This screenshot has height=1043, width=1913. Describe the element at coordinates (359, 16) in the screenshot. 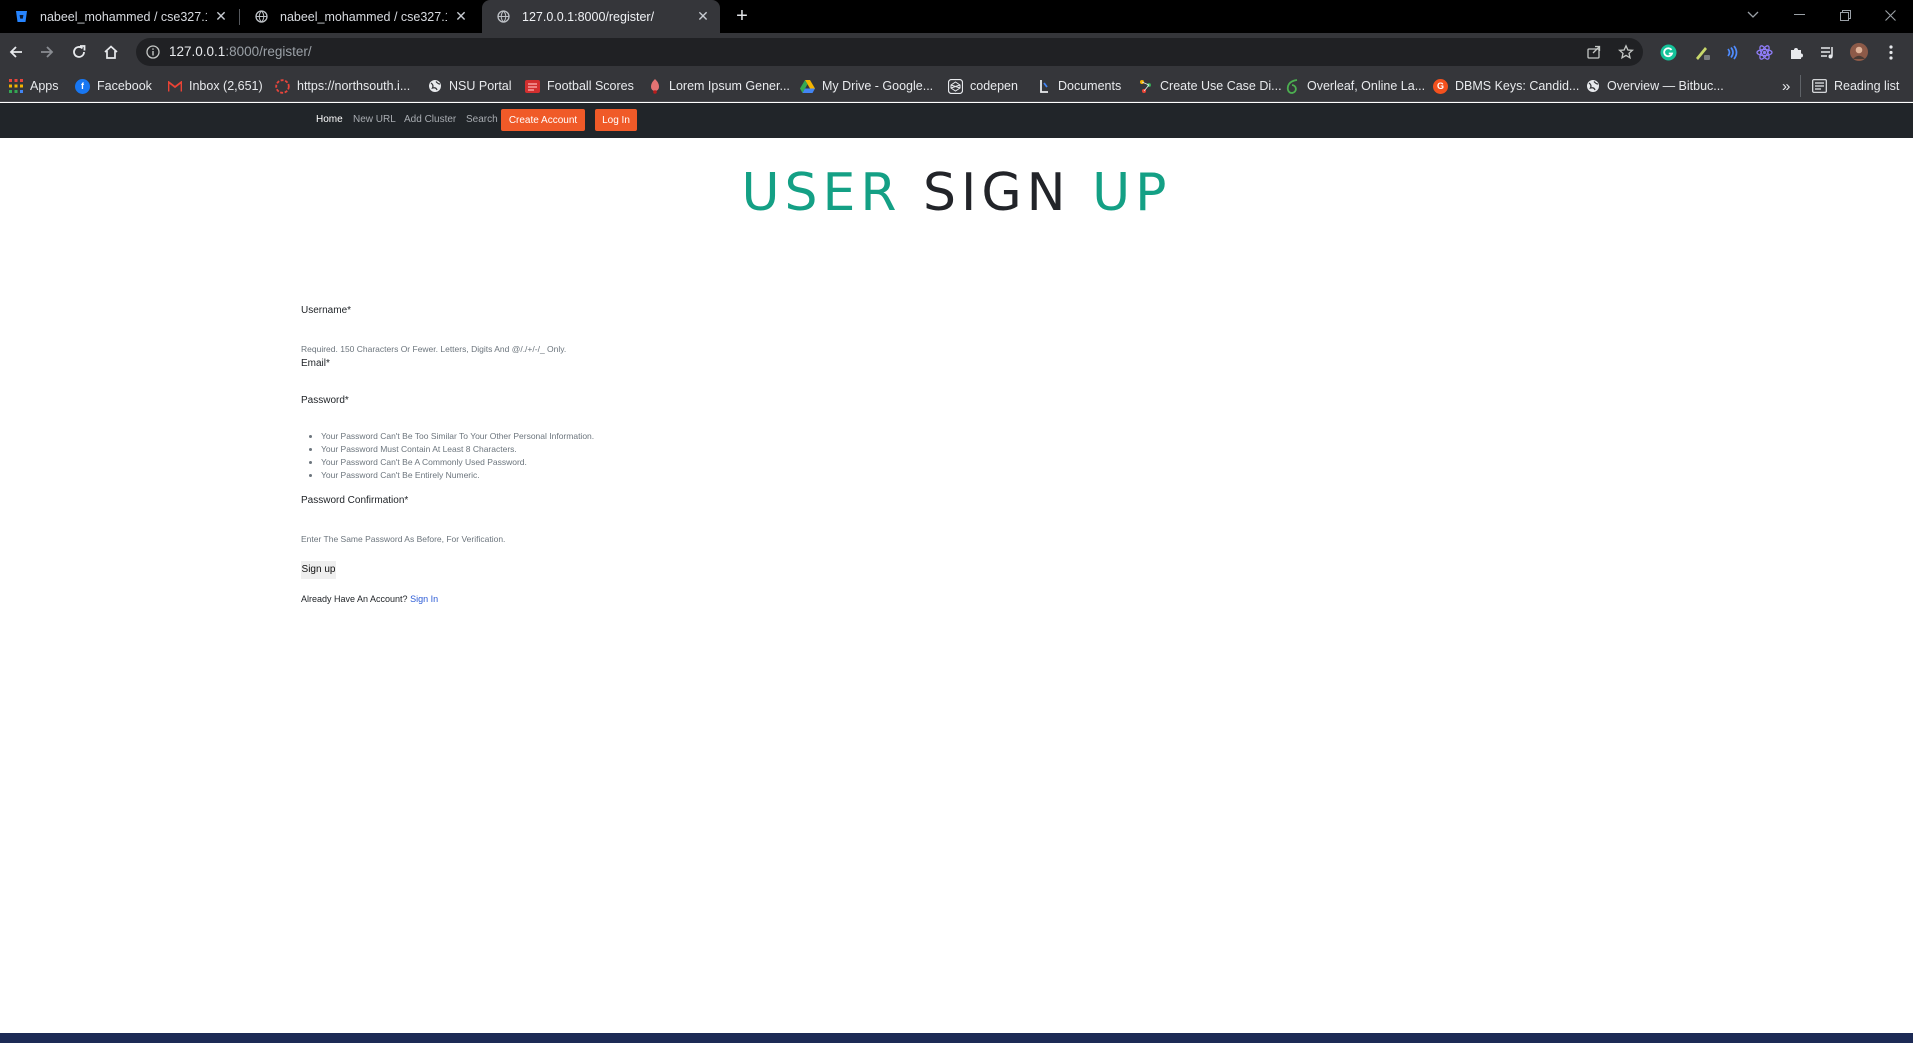

I see `browser-tab-2: nabeel_mohammed / cse327.1.9 ✕` at that location.